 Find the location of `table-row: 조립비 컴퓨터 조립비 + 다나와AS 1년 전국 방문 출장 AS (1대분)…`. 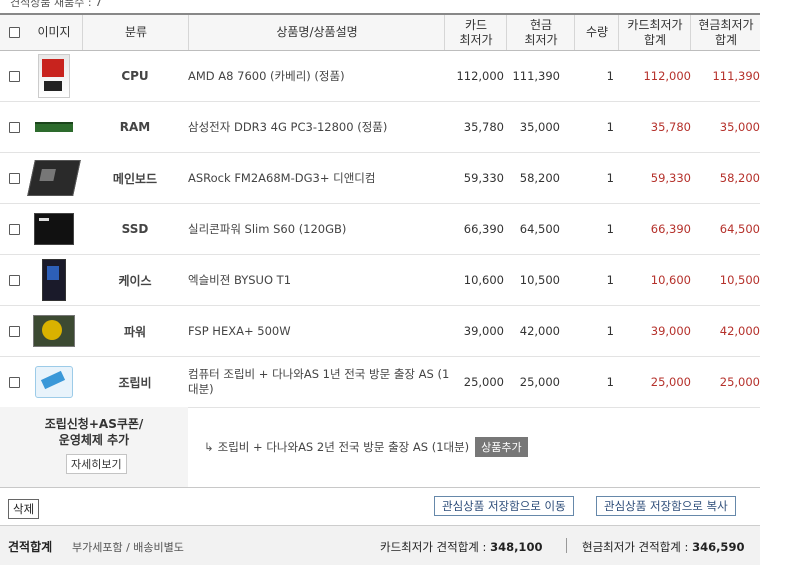

table-row: 조립비 컴퓨터 조립비 + 다나와AS 1년 전국 방문 출장 AS (1대분)… is located at coordinates (380, 382).